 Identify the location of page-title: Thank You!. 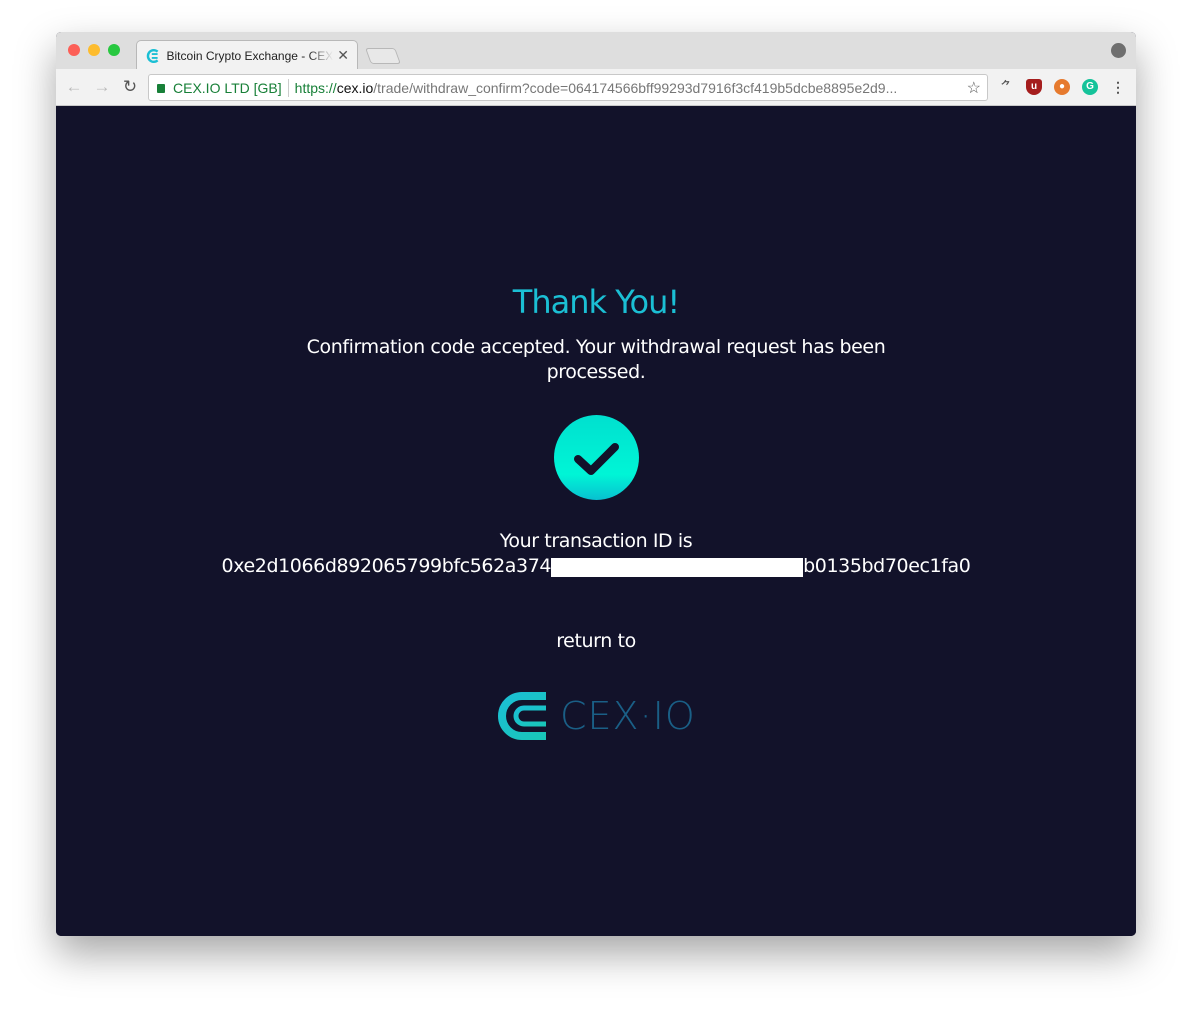
(596, 302).